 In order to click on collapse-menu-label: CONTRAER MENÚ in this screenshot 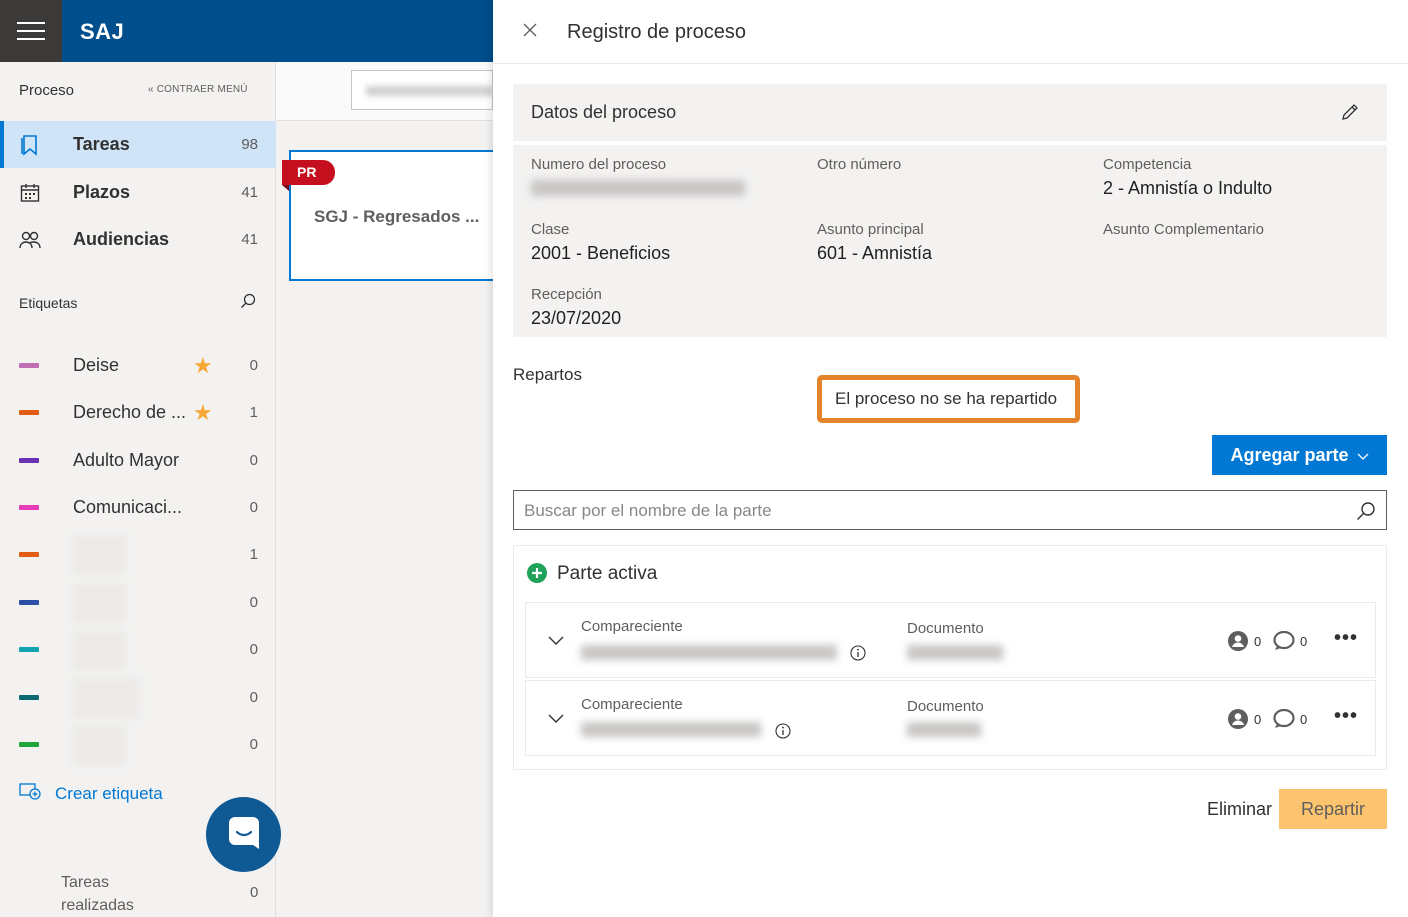, I will do `click(202, 89)`.